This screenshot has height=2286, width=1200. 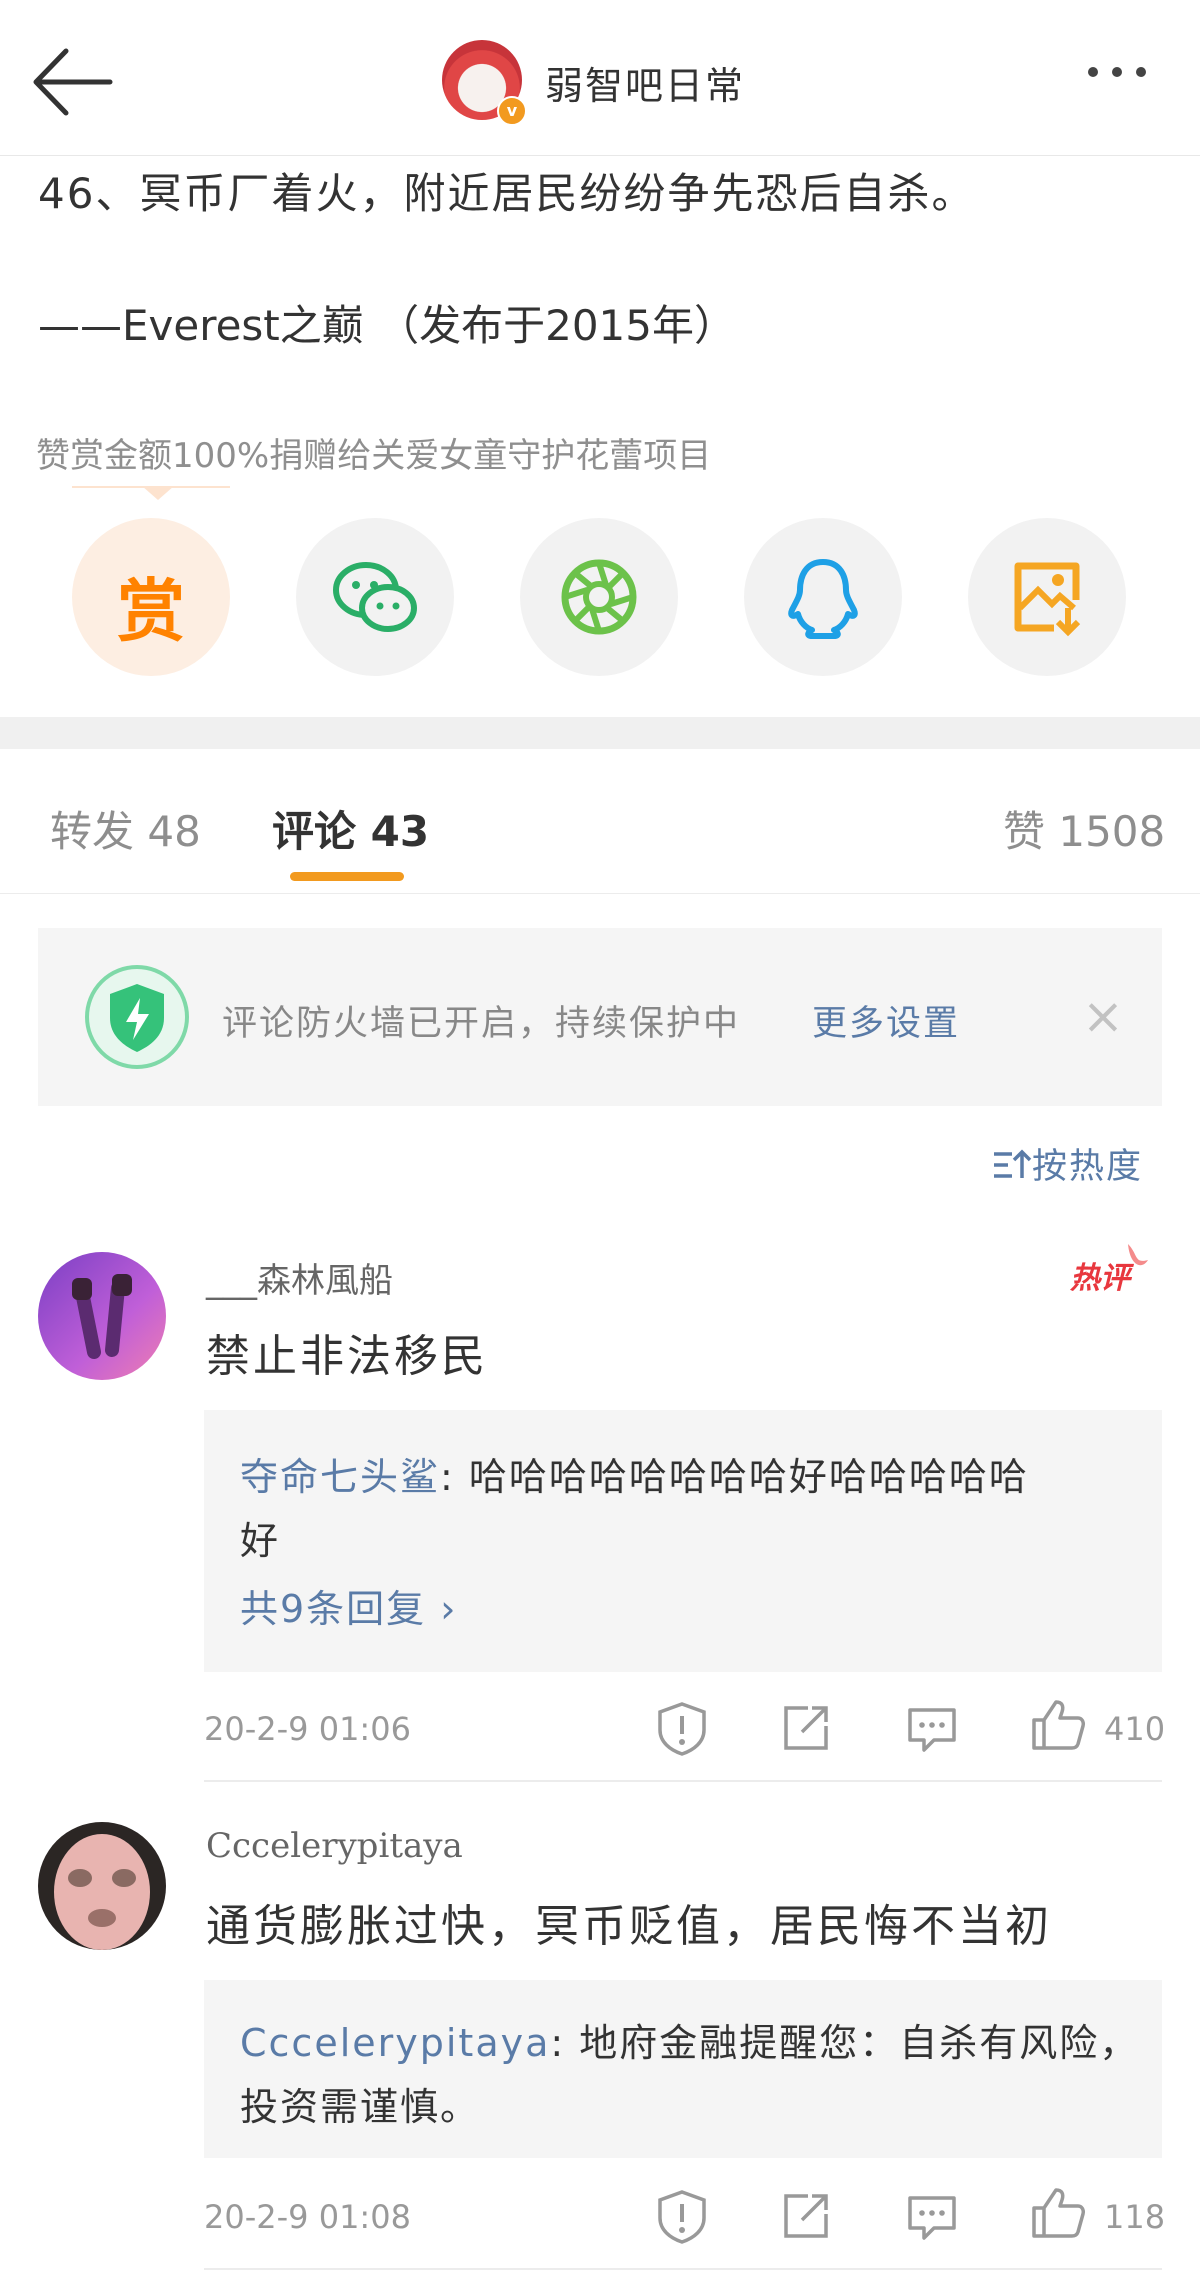 I want to click on sort-by-hot-button: 按热度, so click(x=1067, y=1163).